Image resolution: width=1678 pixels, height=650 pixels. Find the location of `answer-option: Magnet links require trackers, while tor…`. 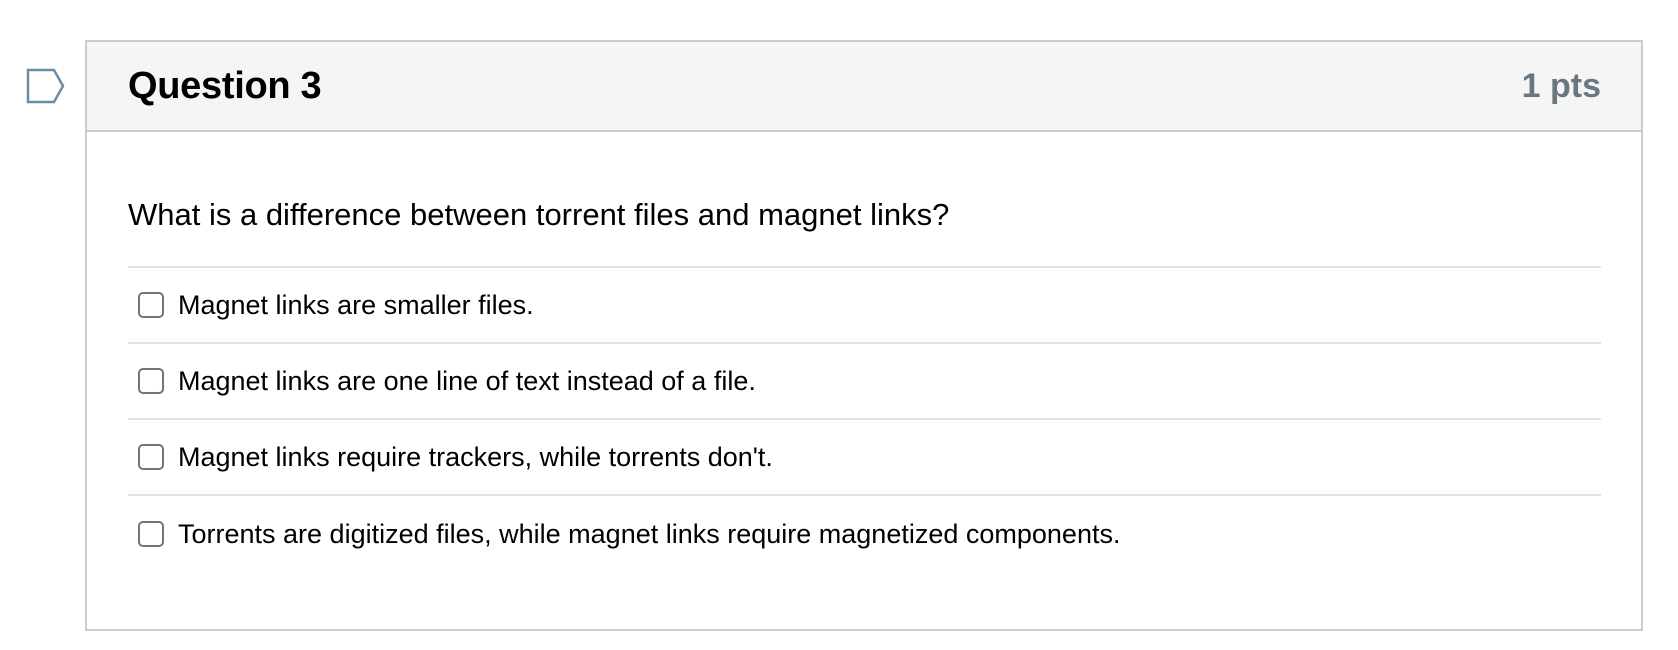

answer-option: Magnet links require trackers, while tor… is located at coordinates (864, 458).